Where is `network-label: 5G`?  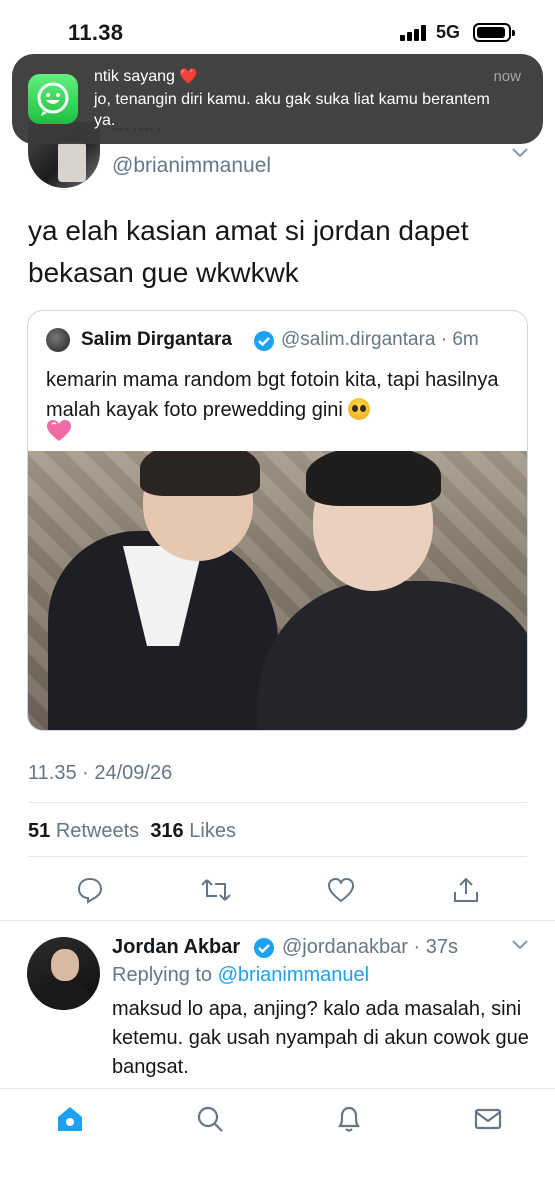 network-label: 5G is located at coordinates (448, 32).